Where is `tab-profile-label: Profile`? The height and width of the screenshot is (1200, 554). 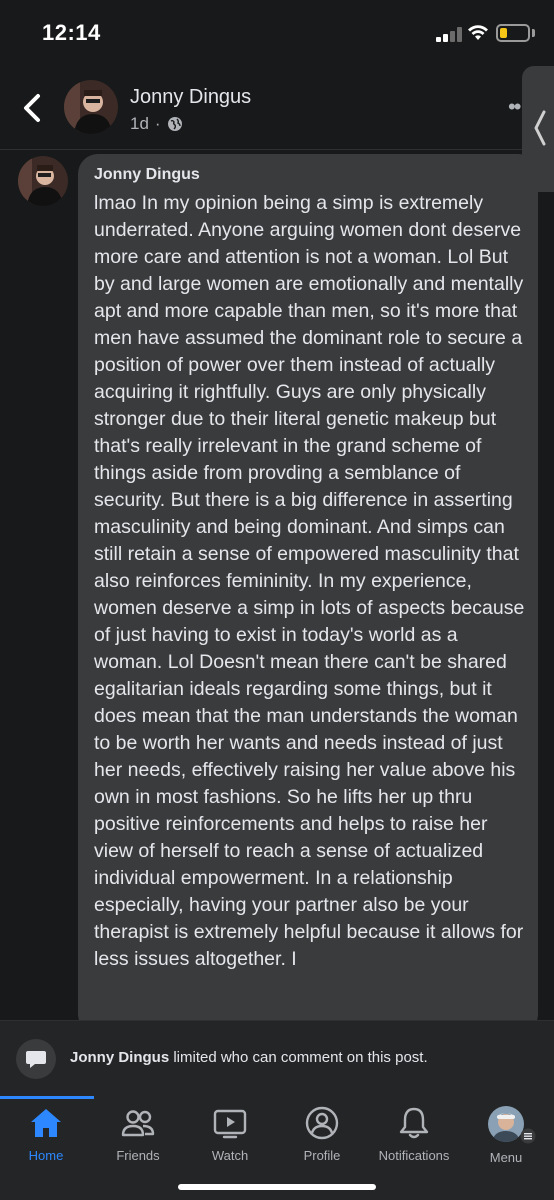 tab-profile-label: Profile is located at coordinates (322, 1155).